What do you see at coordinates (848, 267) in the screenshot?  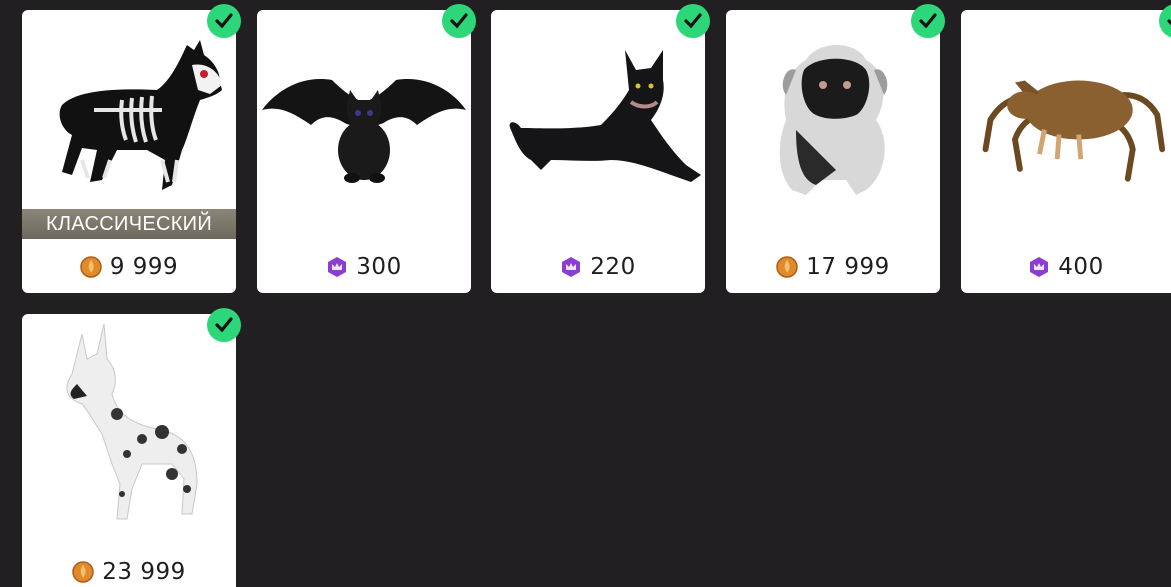 I see `price-value: 17 999` at bounding box center [848, 267].